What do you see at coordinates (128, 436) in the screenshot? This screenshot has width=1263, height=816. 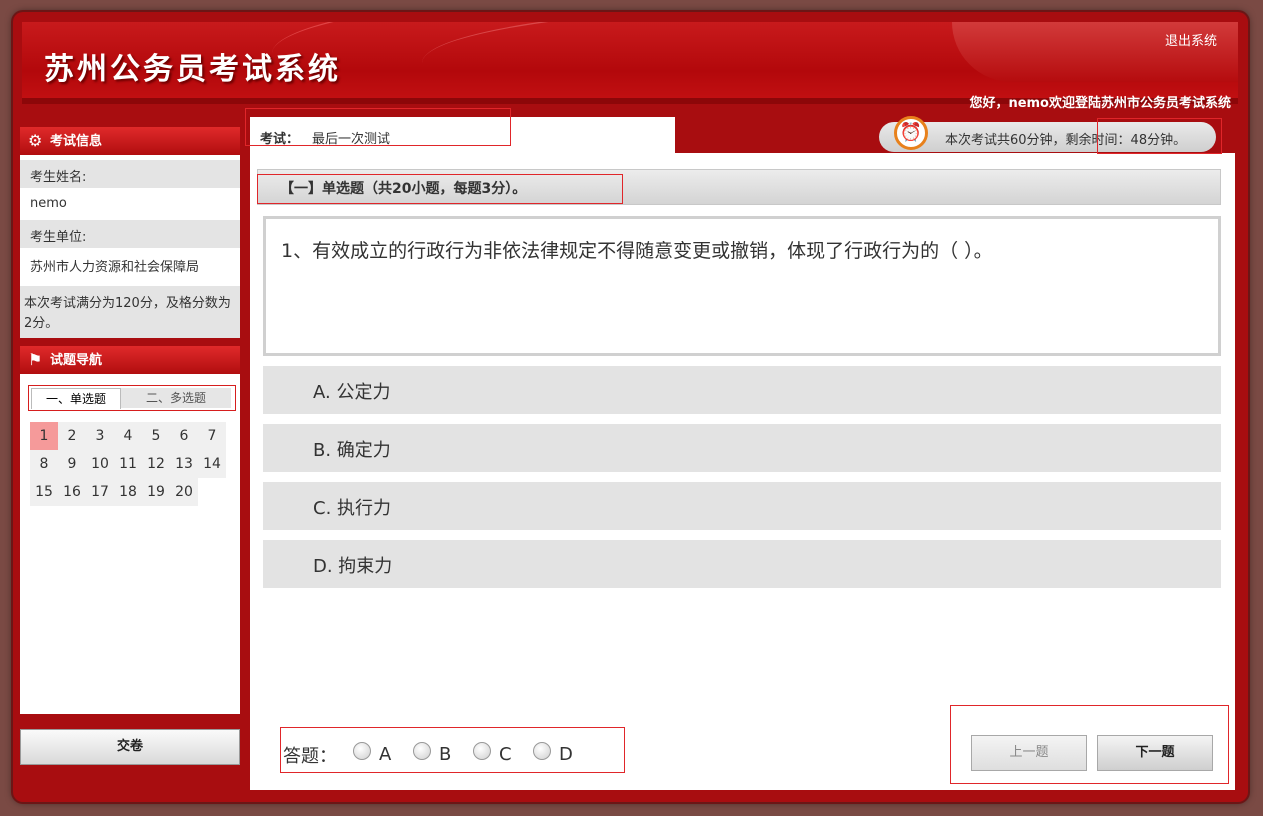 I see `question-number-4: 4` at bounding box center [128, 436].